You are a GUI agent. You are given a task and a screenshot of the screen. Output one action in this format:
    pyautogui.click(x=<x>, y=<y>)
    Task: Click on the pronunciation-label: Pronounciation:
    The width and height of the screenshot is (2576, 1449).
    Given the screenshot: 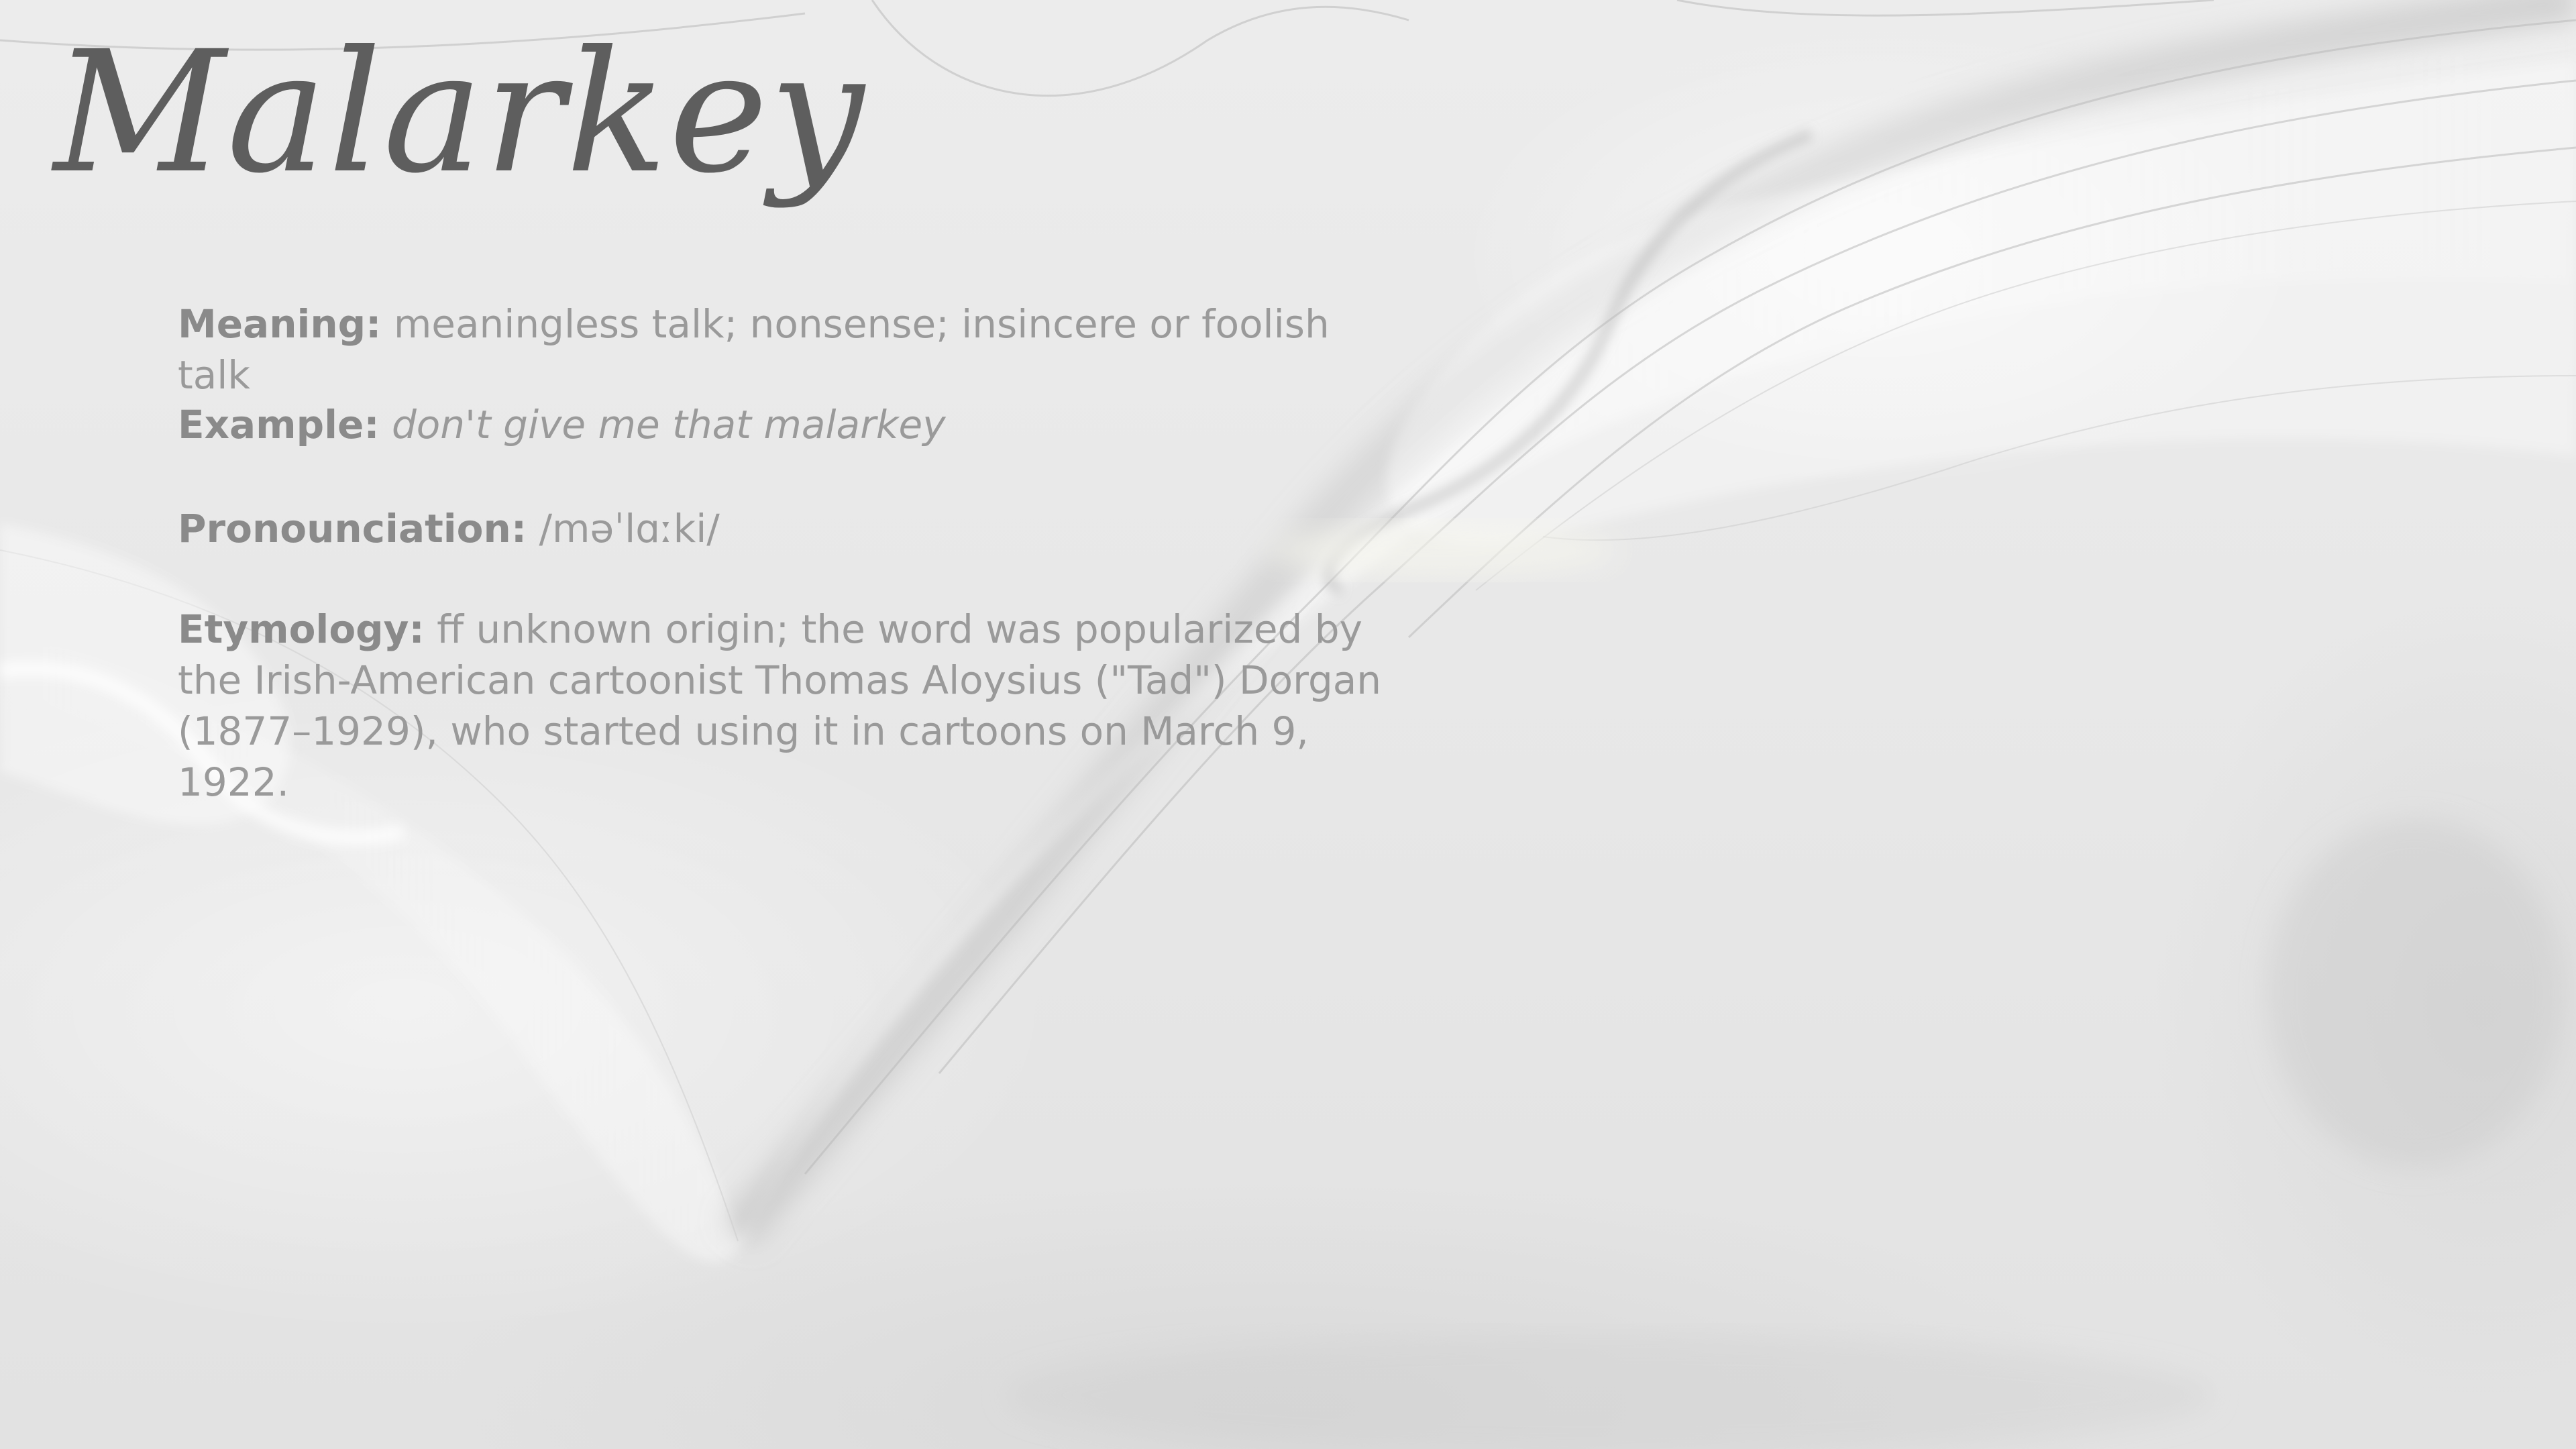 What is the action you would take?
    pyautogui.click(x=352, y=528)
    